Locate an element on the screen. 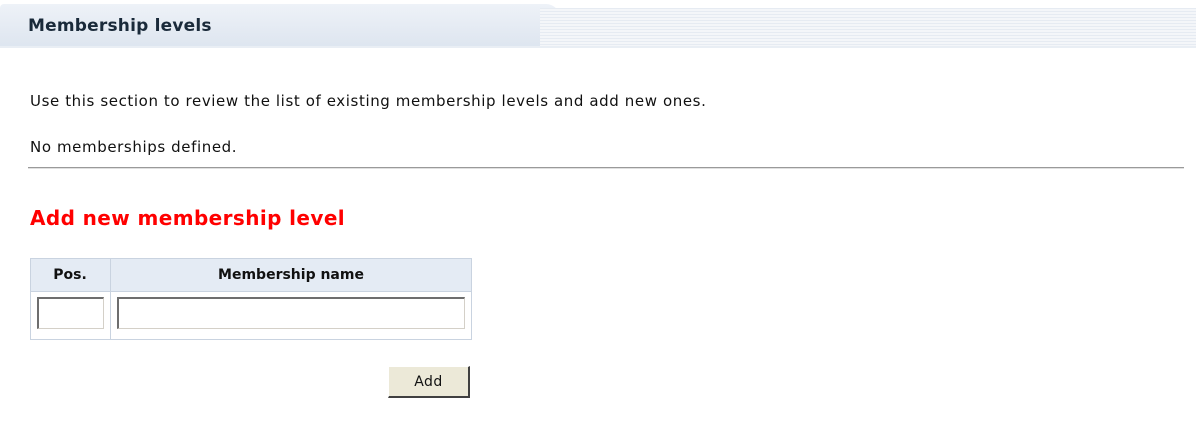 Image resolution: width=1196 pixels, height=439 pixels. add-section-title: Add new membership level is located at coordinates (188, 218).